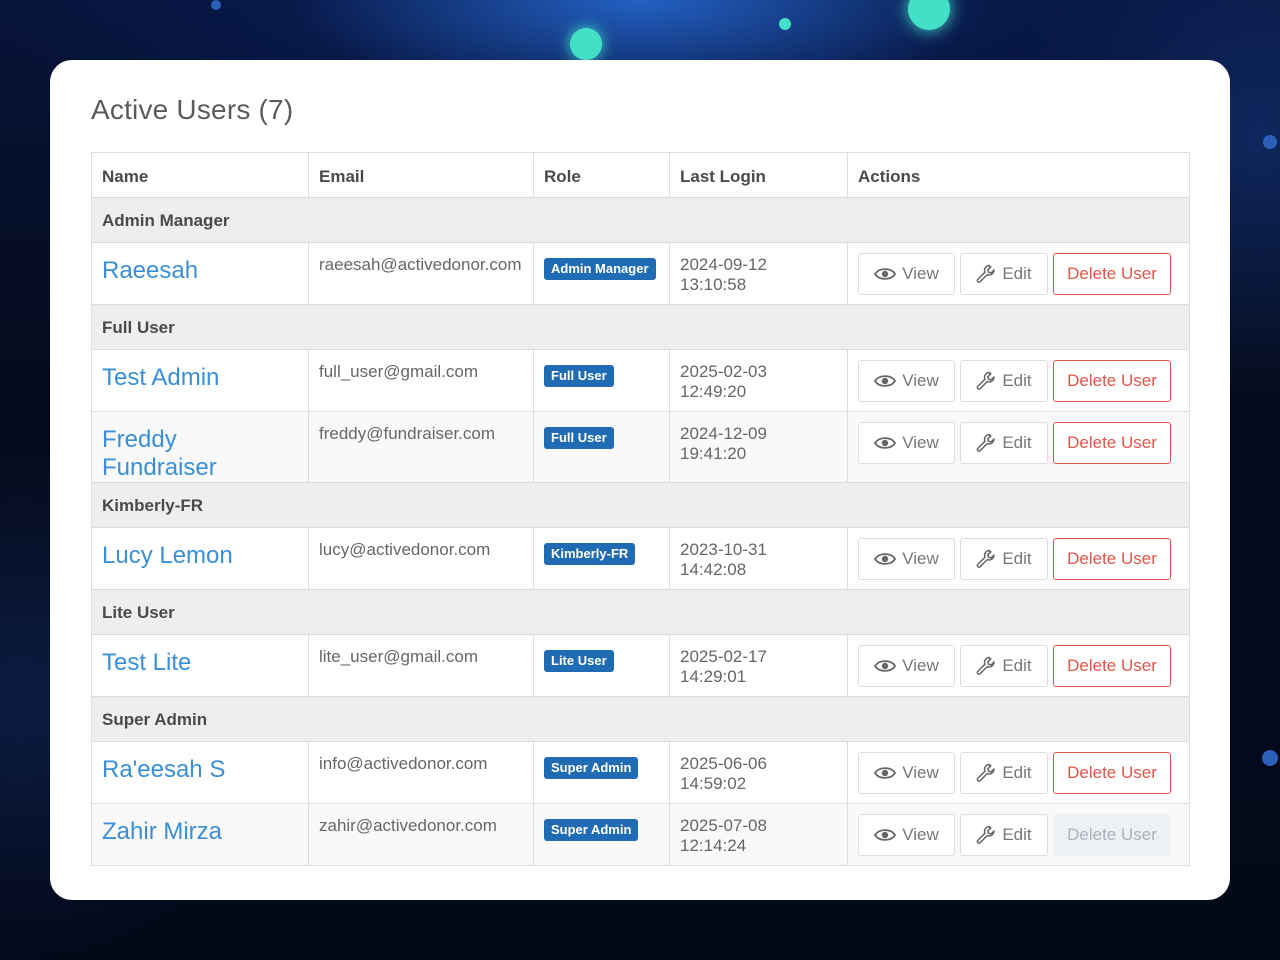 The height and width of the screenshot is (960, 1280). I want to click on group-row: Lite User, so click(640, 612).